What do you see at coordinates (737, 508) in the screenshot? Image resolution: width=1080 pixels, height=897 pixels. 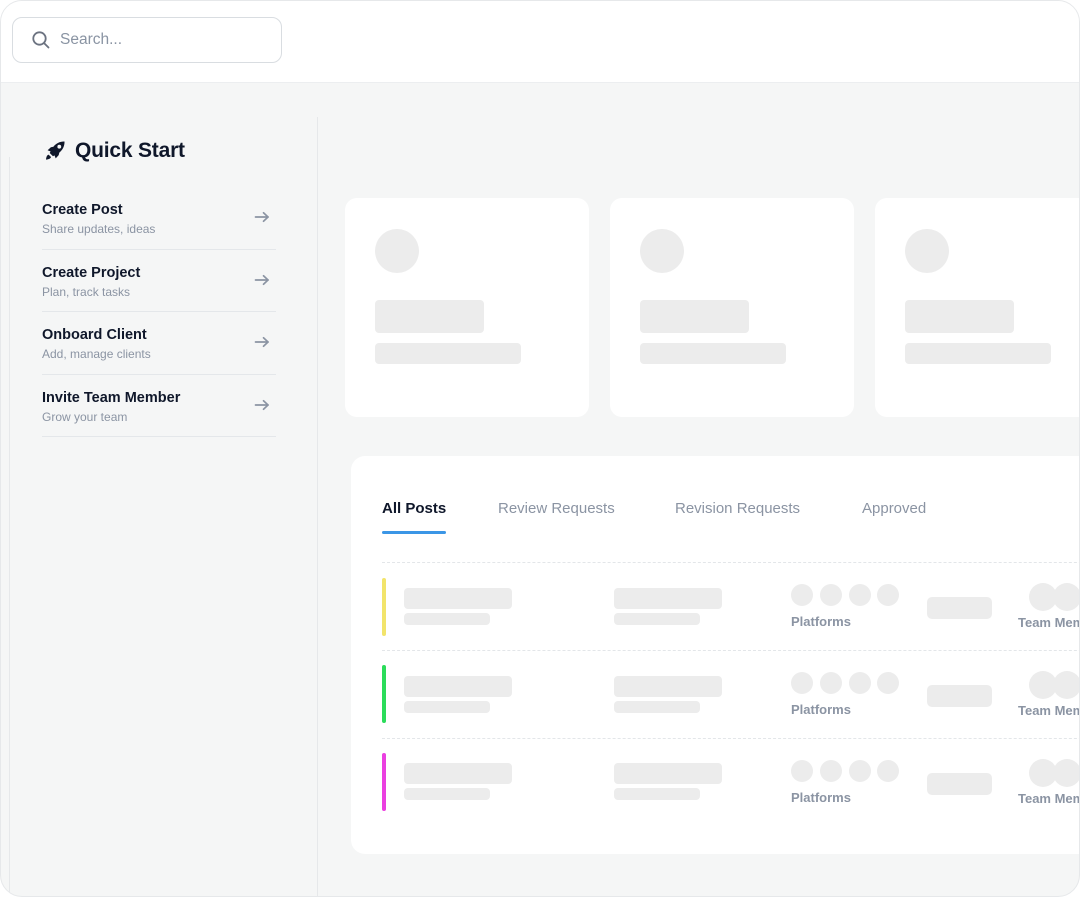 I see `tab-revision-requests: Revision Requests` at bounding box center [737, 508].